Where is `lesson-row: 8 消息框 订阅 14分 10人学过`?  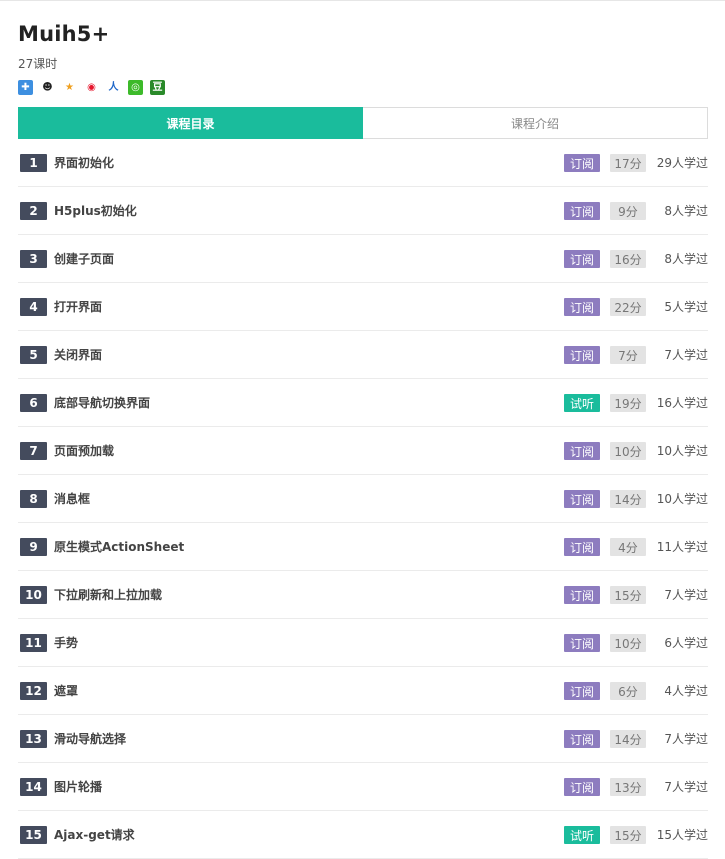 lesson-row: 8 消息框 订阅 14分 10人学过 is located at coordinates (363, 499).